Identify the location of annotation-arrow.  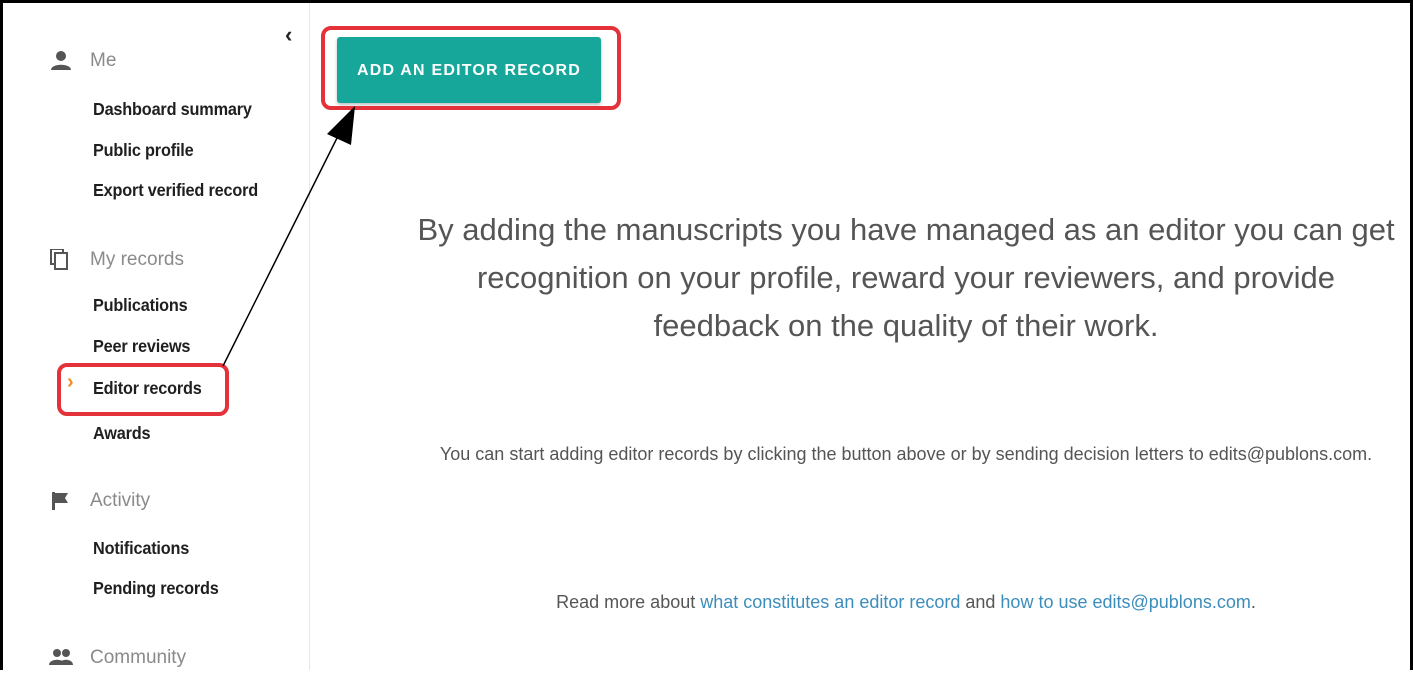
(288, 236).